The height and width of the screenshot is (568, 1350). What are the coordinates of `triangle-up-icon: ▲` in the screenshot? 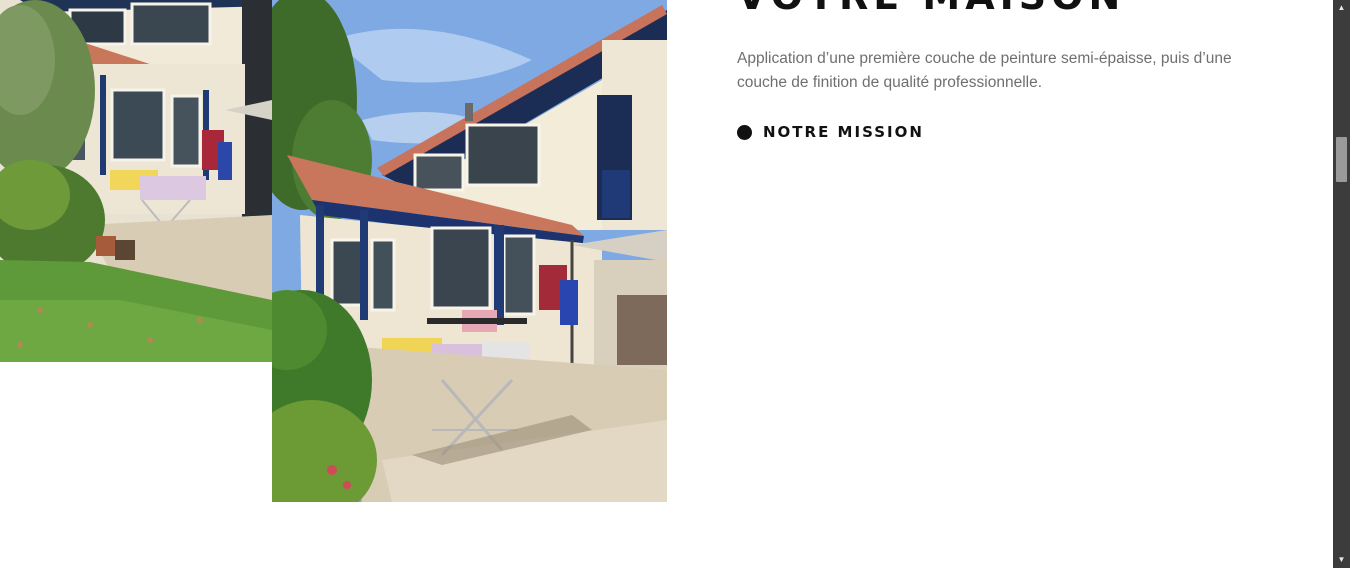 It's located at (1341, 8).